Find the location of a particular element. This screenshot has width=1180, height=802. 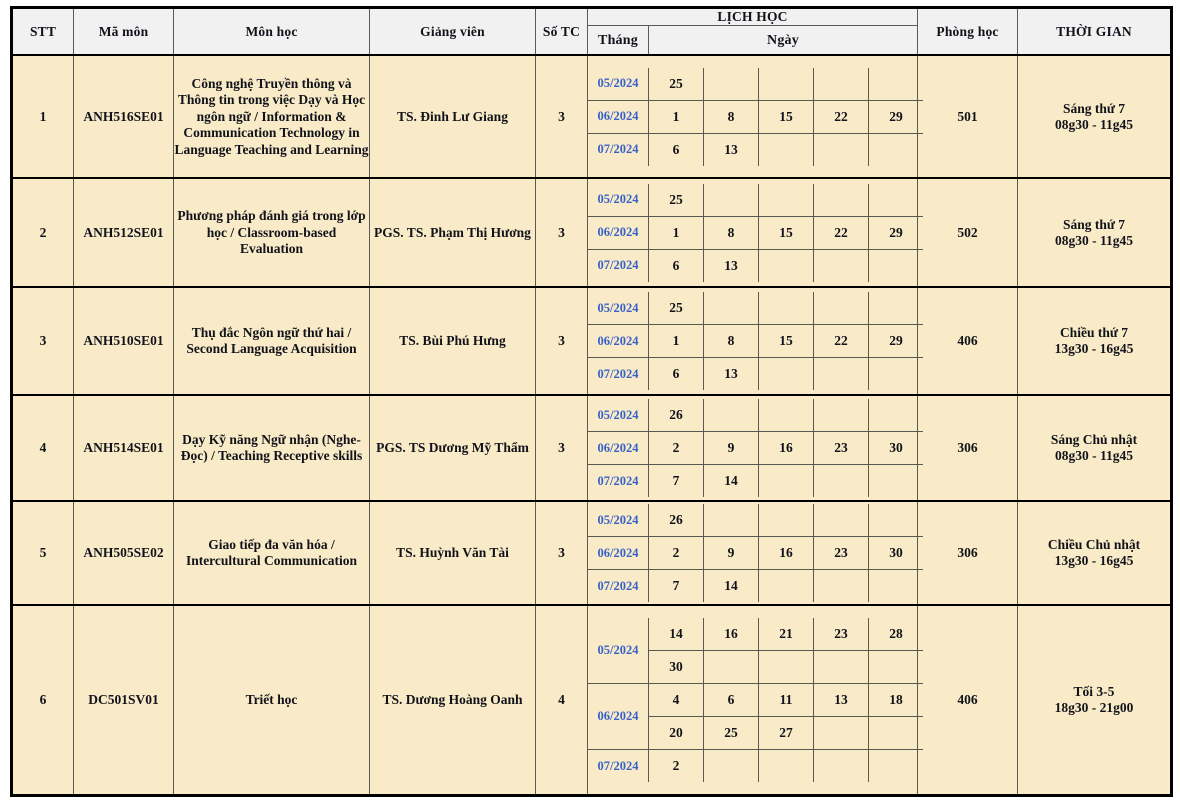

cell-mon-hoc: Triết học is located at coordinates (271, 700).